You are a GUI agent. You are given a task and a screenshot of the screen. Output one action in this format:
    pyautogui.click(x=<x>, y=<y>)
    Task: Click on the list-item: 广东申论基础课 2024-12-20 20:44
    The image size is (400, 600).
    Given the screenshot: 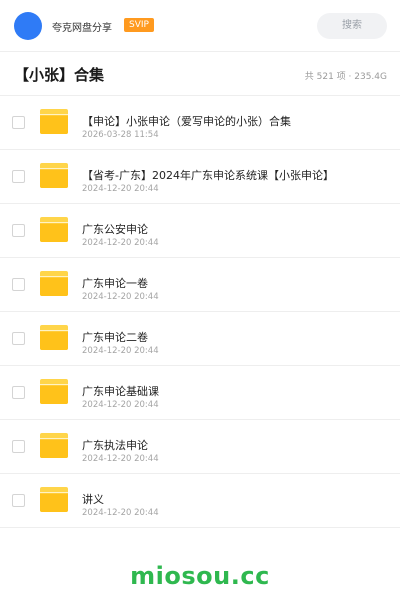 What is the action you would take?
    pyautogui.click(x=200, y=393)
    